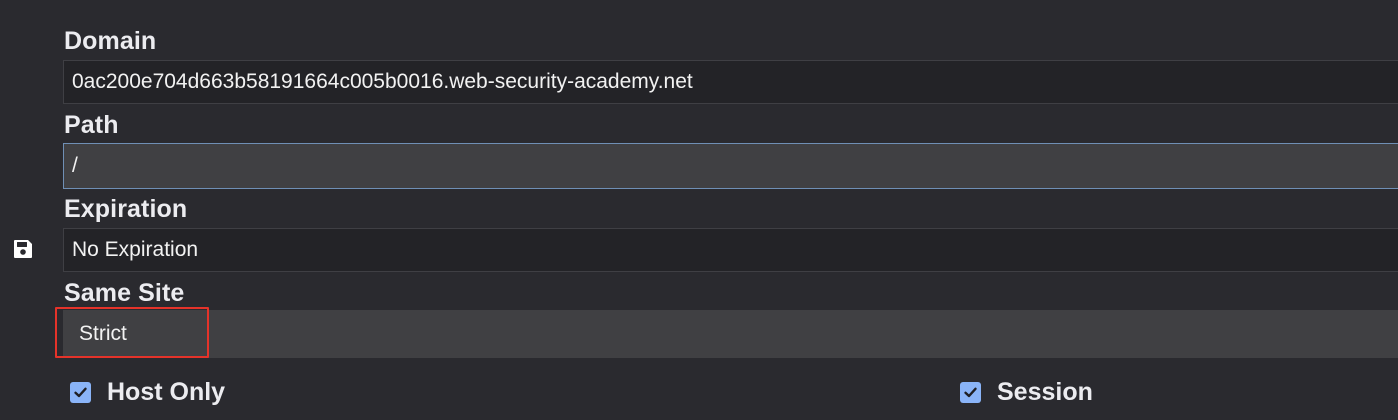 This screenshot has width=1398, height=420. I want to click on path-label: Path, so click(91, 125).